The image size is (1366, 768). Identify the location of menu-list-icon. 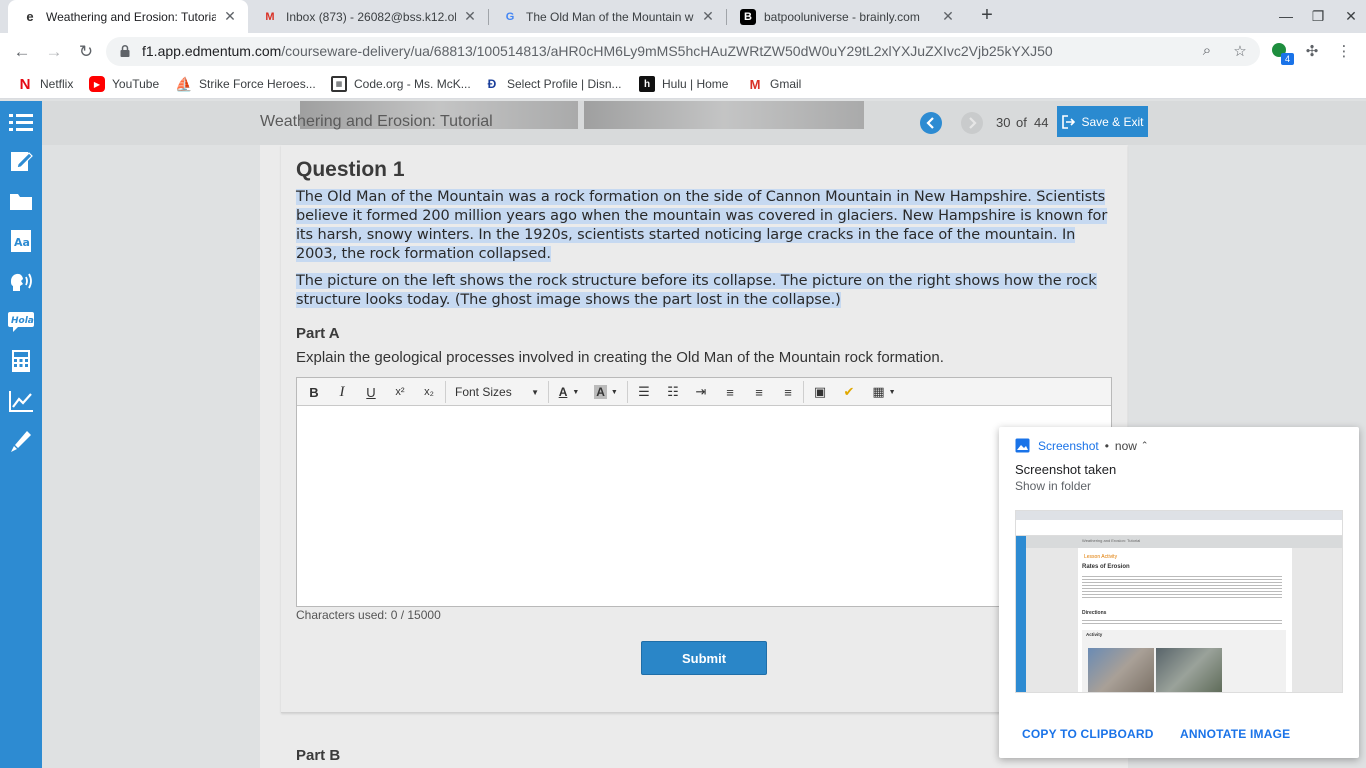
(21, 122).